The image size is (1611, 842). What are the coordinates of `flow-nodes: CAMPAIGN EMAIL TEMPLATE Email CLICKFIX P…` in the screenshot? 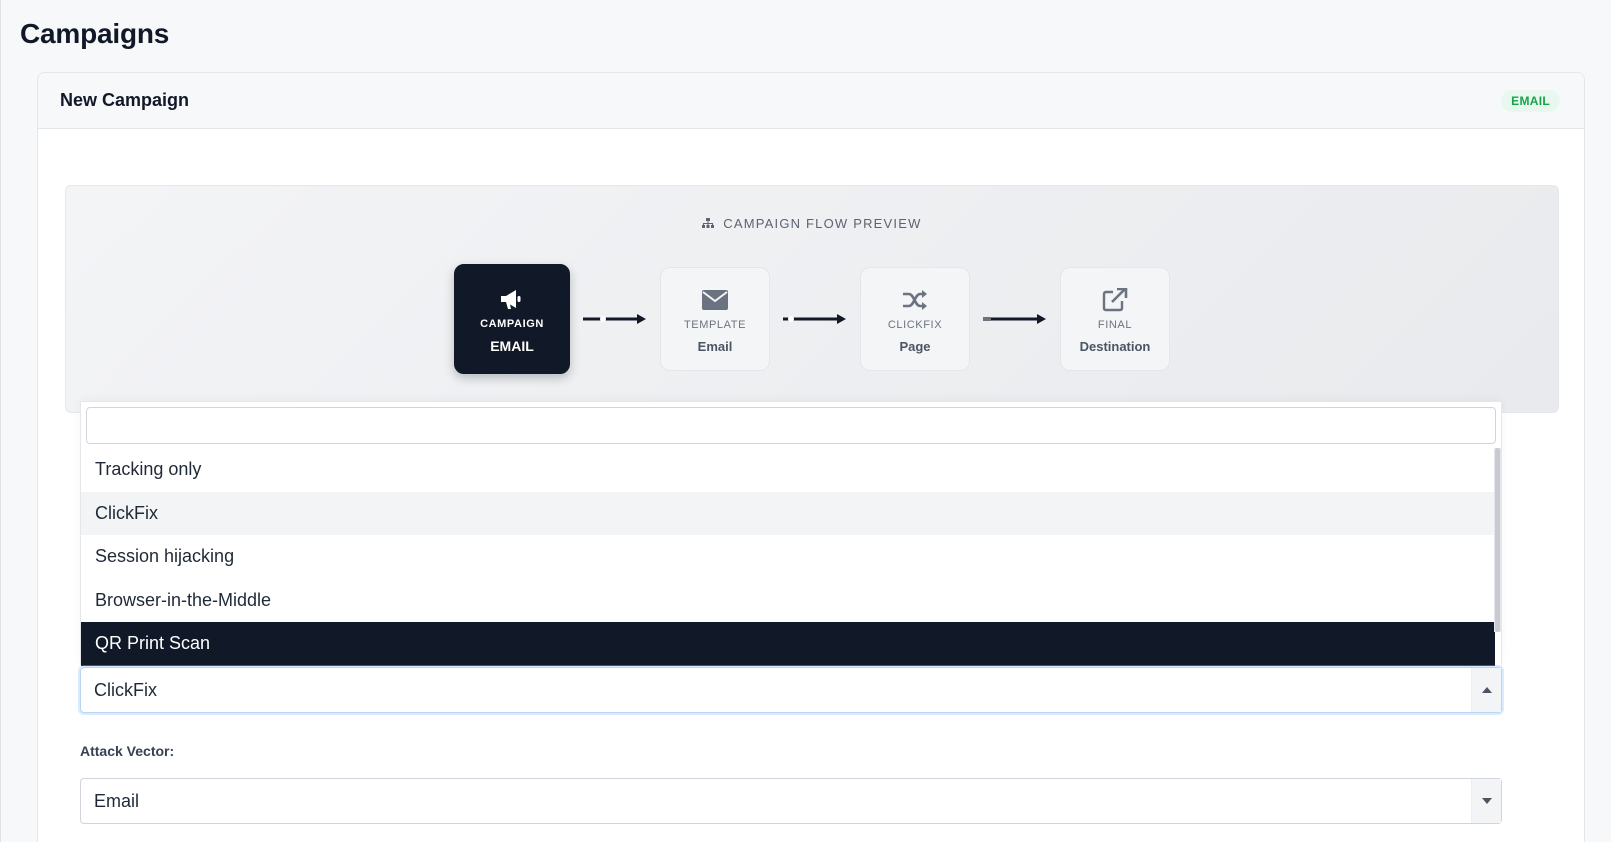 It's located at (812, 319).